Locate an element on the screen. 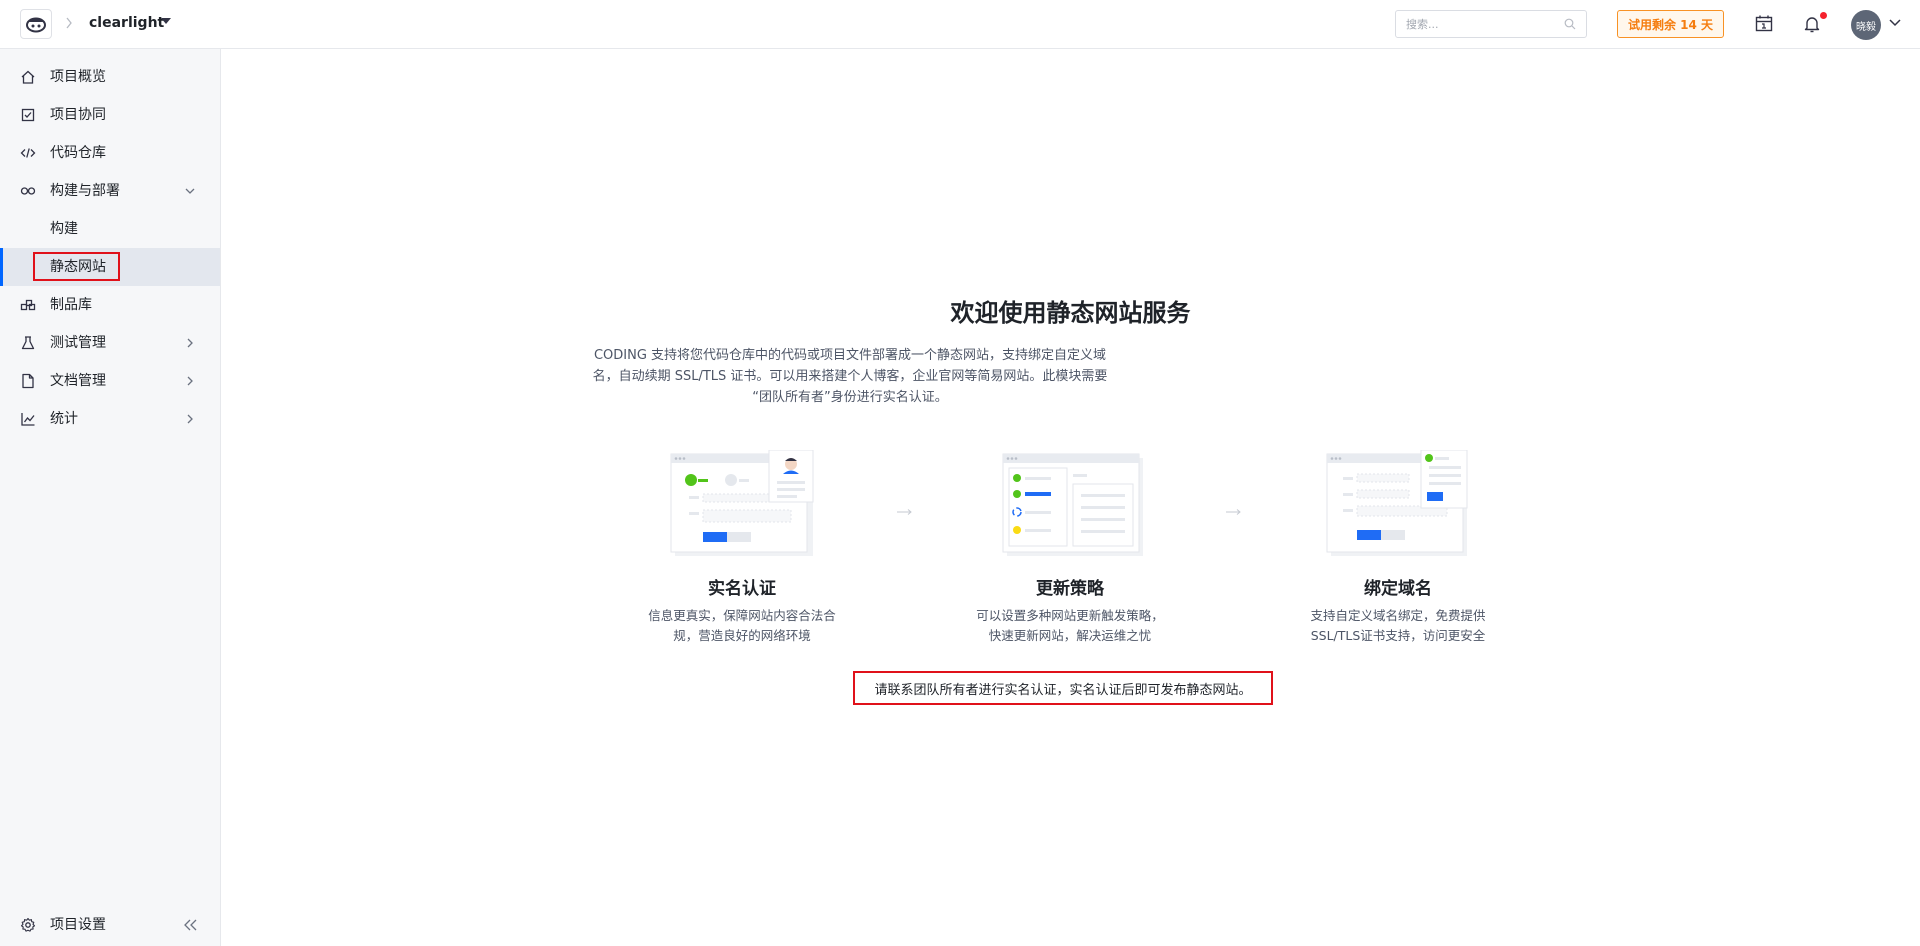 The height and width of the screenshot is (946, 1920). coding-logo is located at coordinates (36, 24).